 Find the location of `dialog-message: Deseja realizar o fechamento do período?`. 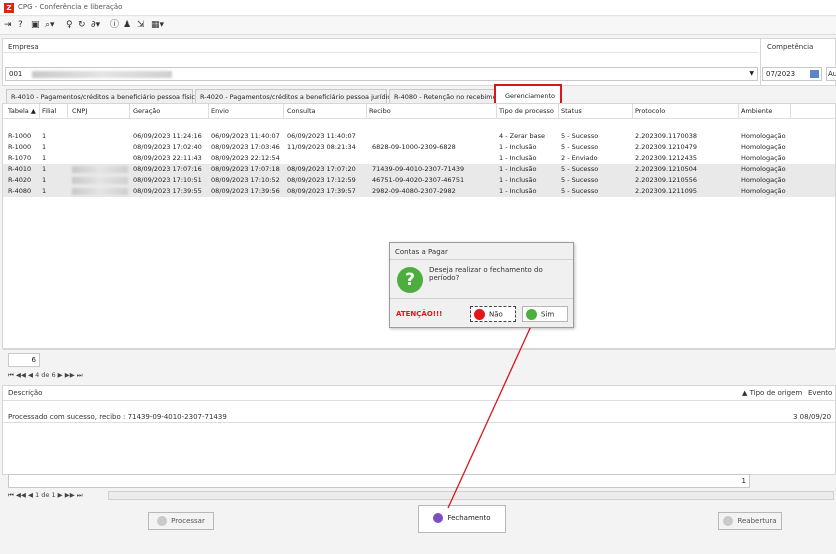

dialog-message: Deseja realizar o fechamento do período? is located at coordinates (486, 274).